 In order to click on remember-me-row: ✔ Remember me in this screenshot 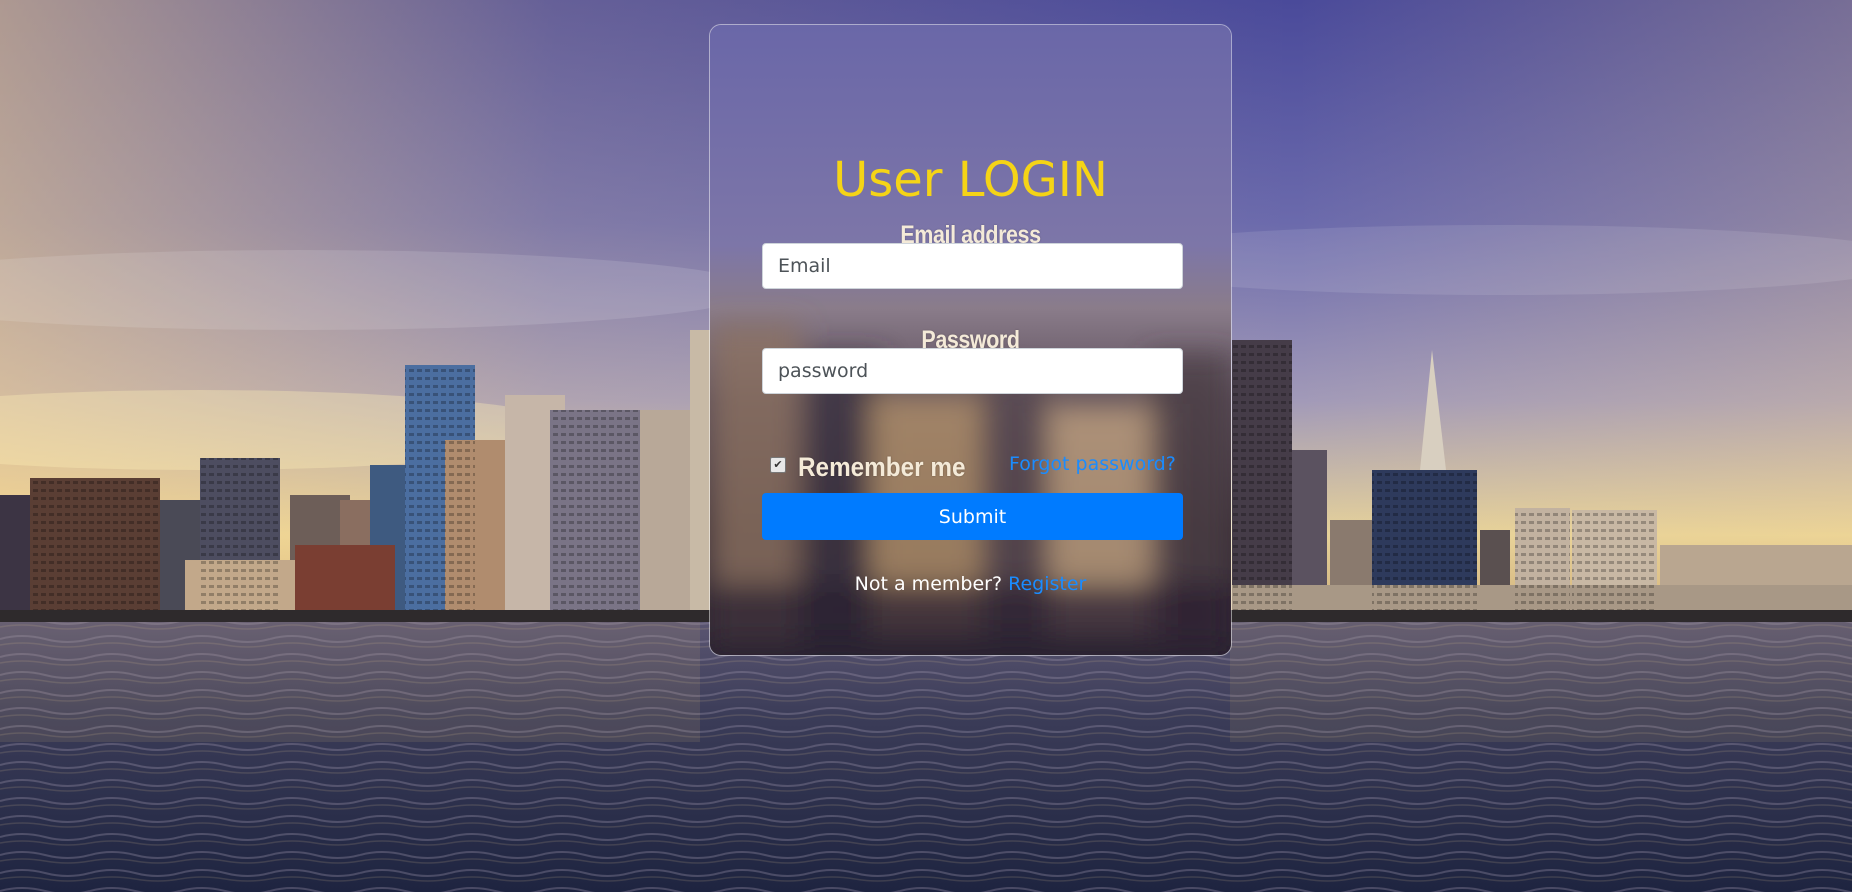, I will do `click(877, 467)`.